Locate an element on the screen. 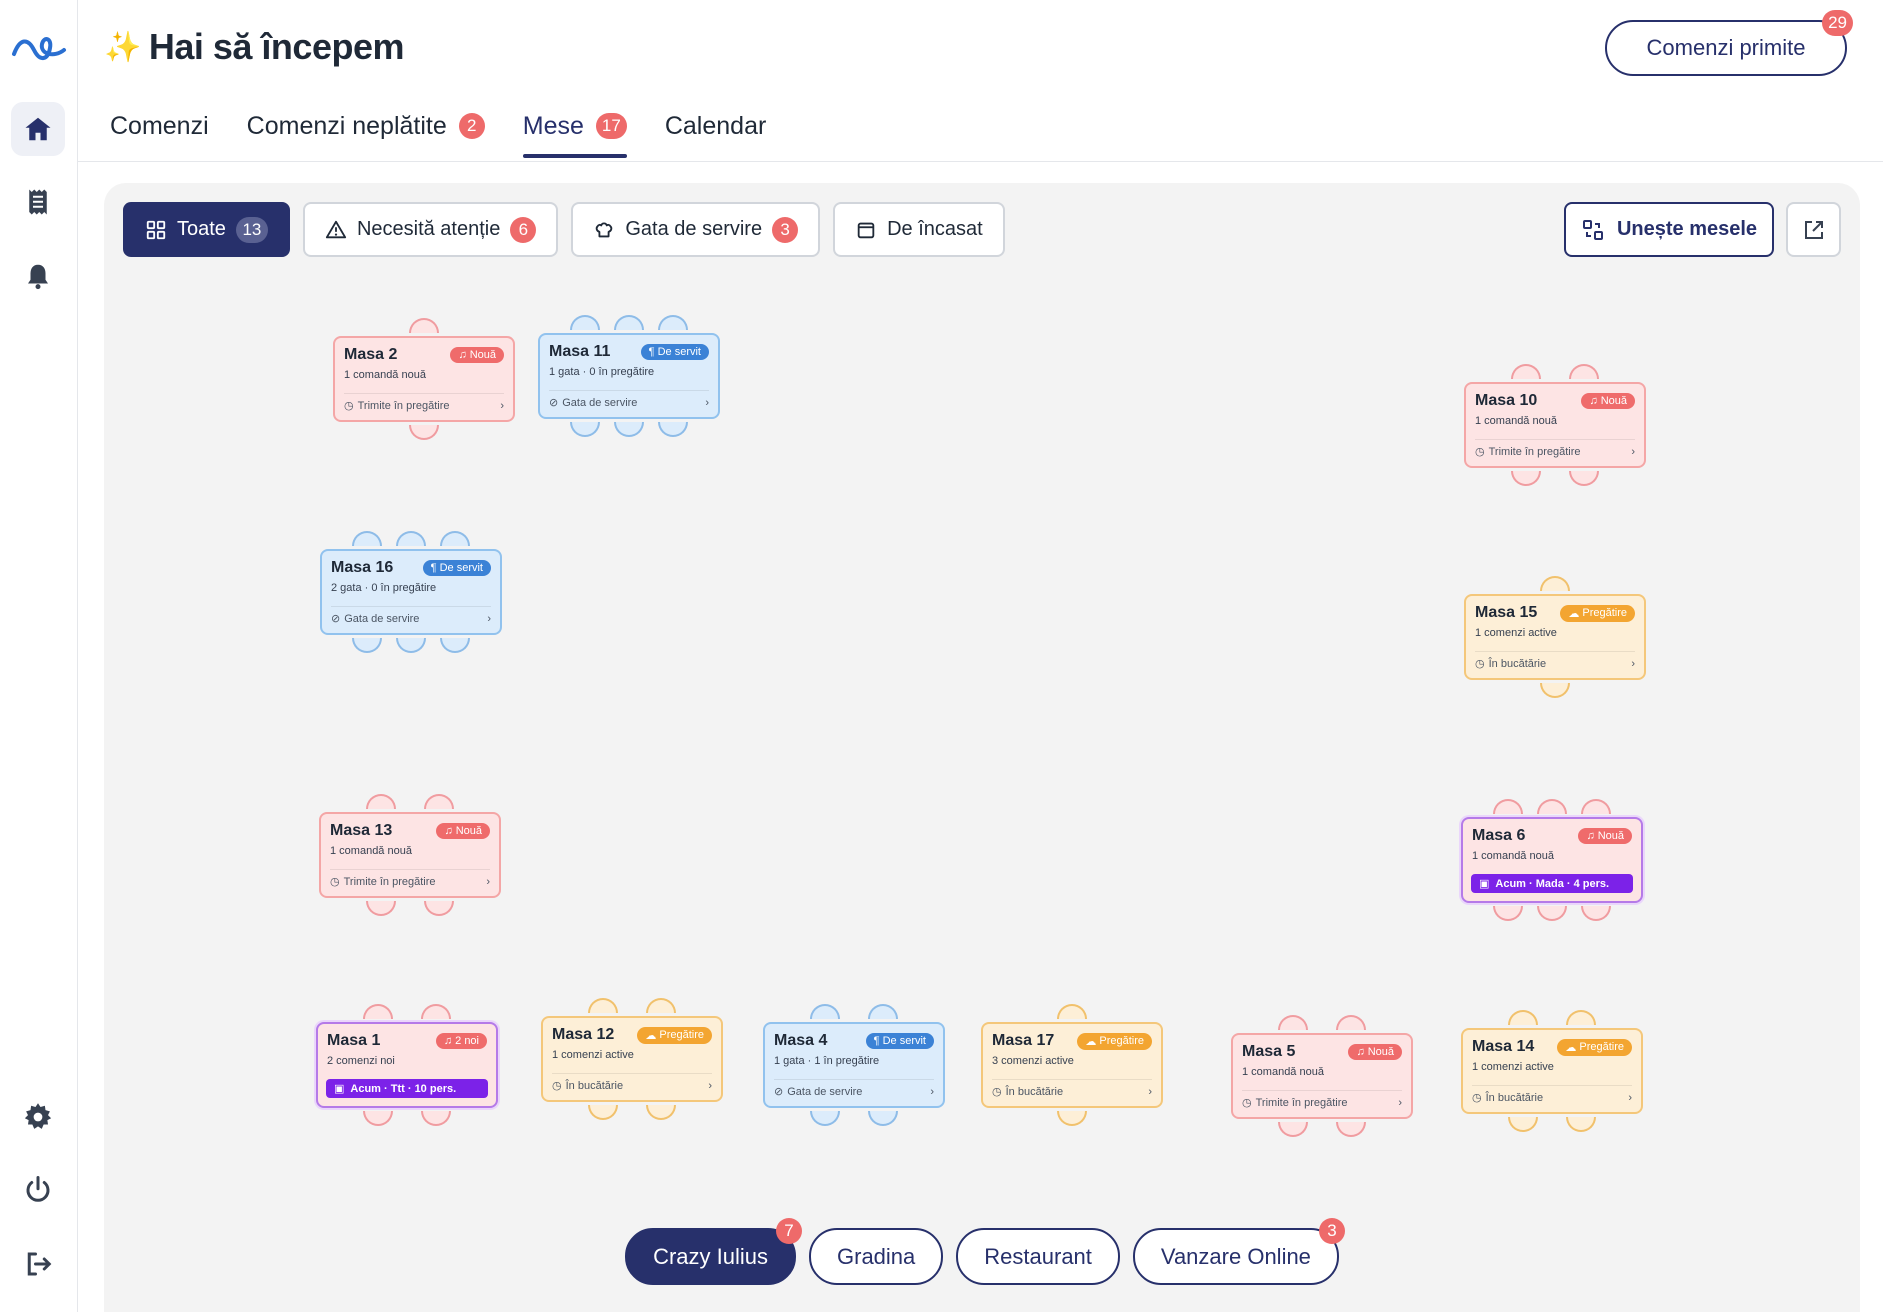 The height and width of the screenshot is (1312, 1883). table-summary: 1 gata · 0 în pregătire is located at coordinates (602, 372).